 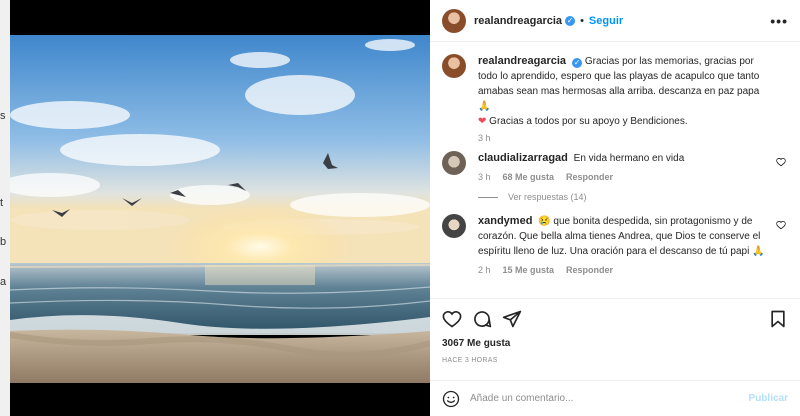 What do you see at coordinates (609, 398) in the screenshot?
I see `comment-input` at bounding box center [609, 398].